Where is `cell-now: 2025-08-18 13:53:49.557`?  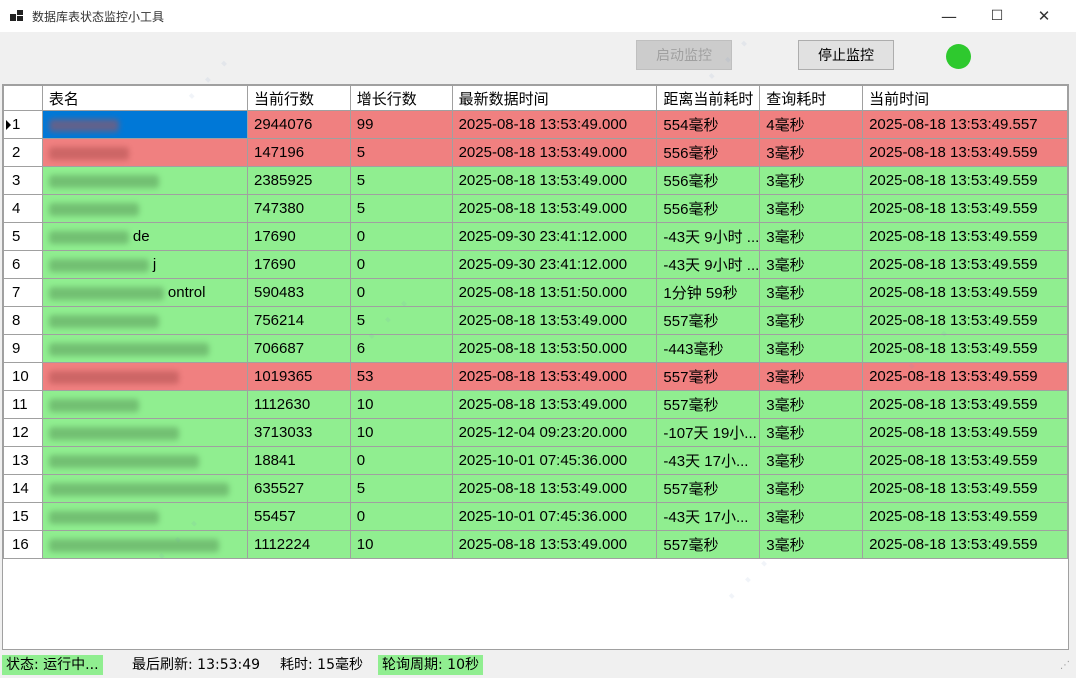
cell-now: 2025-08-18 13:53:49.557 is located at coordinates (965, 124).